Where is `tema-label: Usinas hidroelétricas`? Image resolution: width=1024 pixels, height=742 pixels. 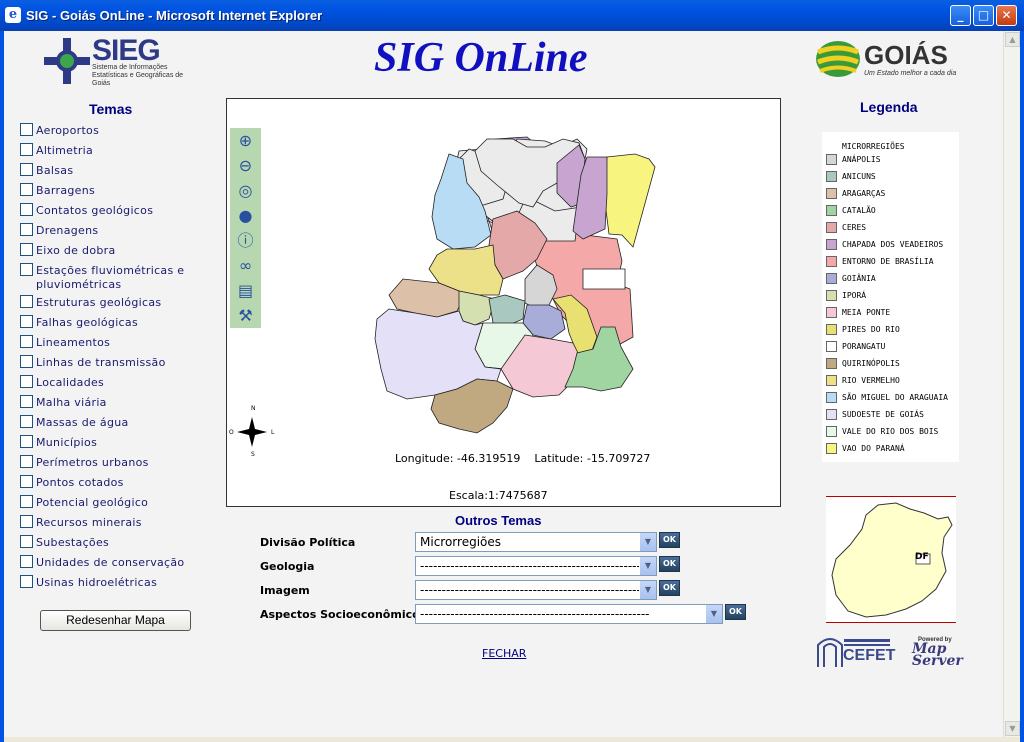
tema-label: Usinas hidroelétricas is located at coordinates (97, 582).